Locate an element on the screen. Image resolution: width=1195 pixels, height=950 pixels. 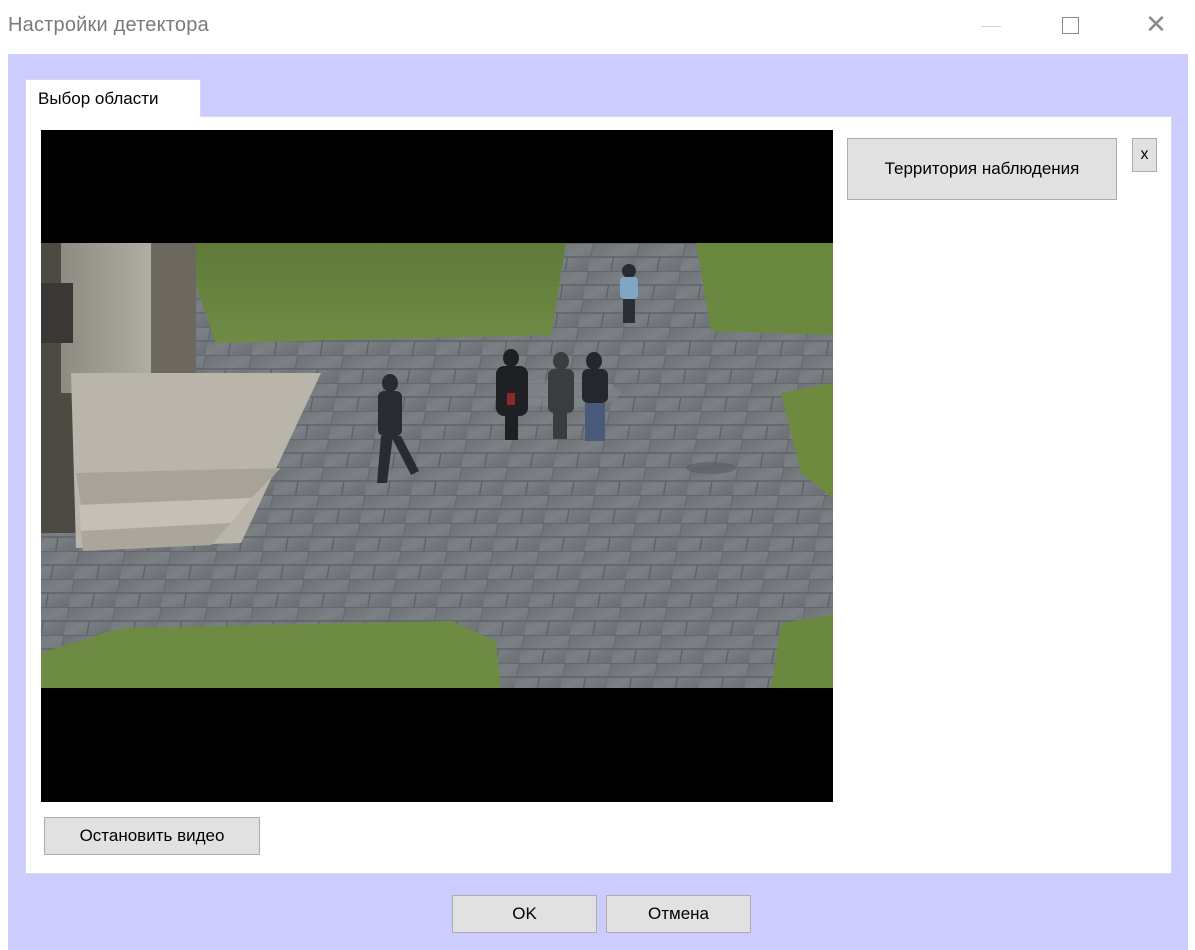
area-item-label: Территория наблюдения is located at coordinates (982, 168).